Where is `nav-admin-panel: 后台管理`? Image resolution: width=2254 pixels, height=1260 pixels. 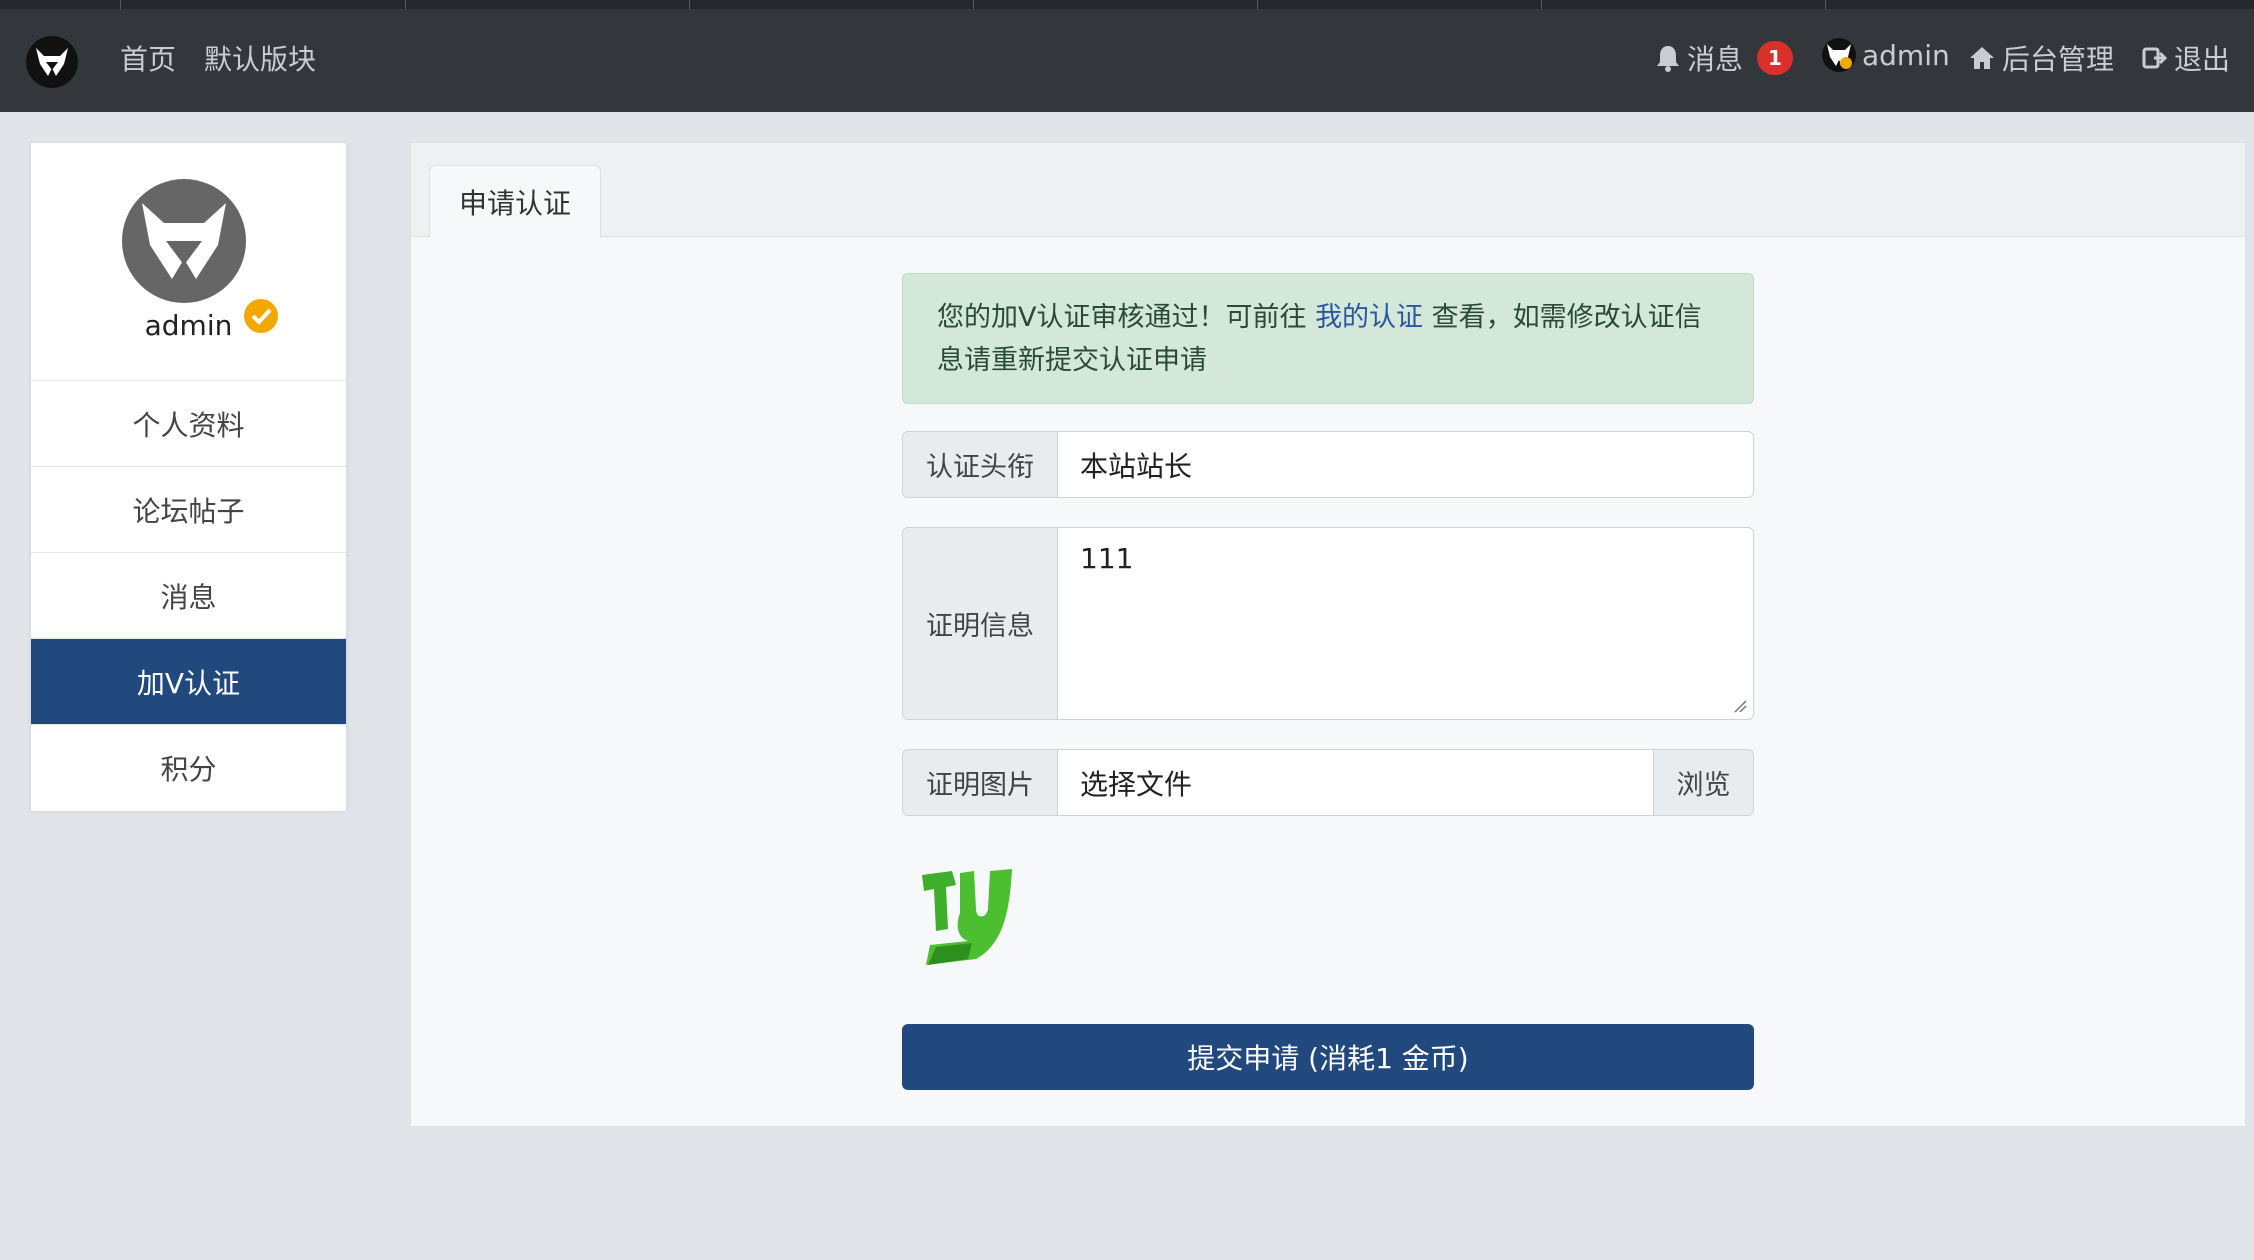 nav-admin-panel: 后台管理 is located at coordinates (2041, 58).